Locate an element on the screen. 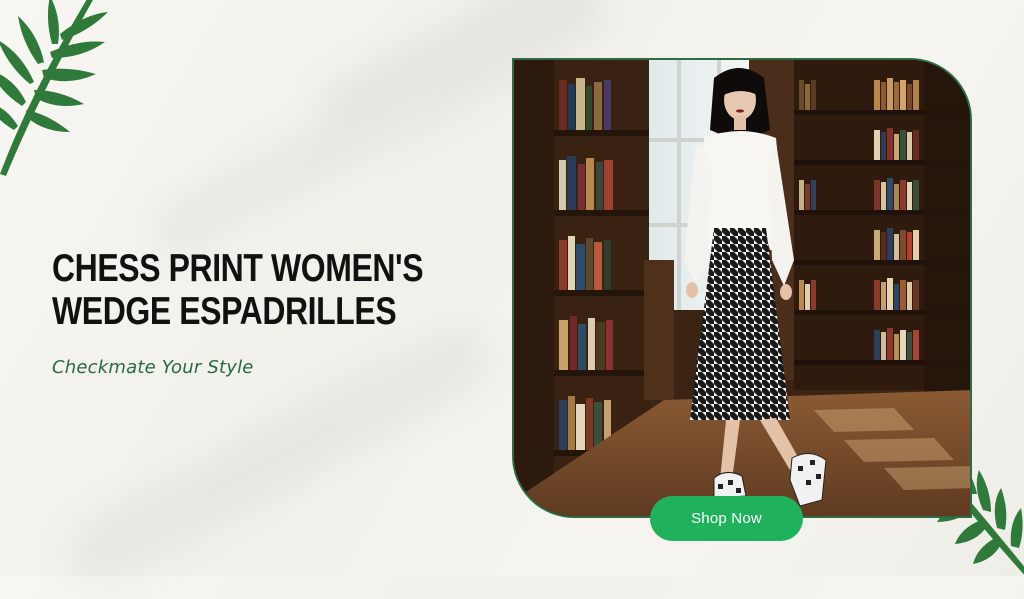  headline-line-2: WEDGE ESPADRILLES is located at coordinates (224, 311).